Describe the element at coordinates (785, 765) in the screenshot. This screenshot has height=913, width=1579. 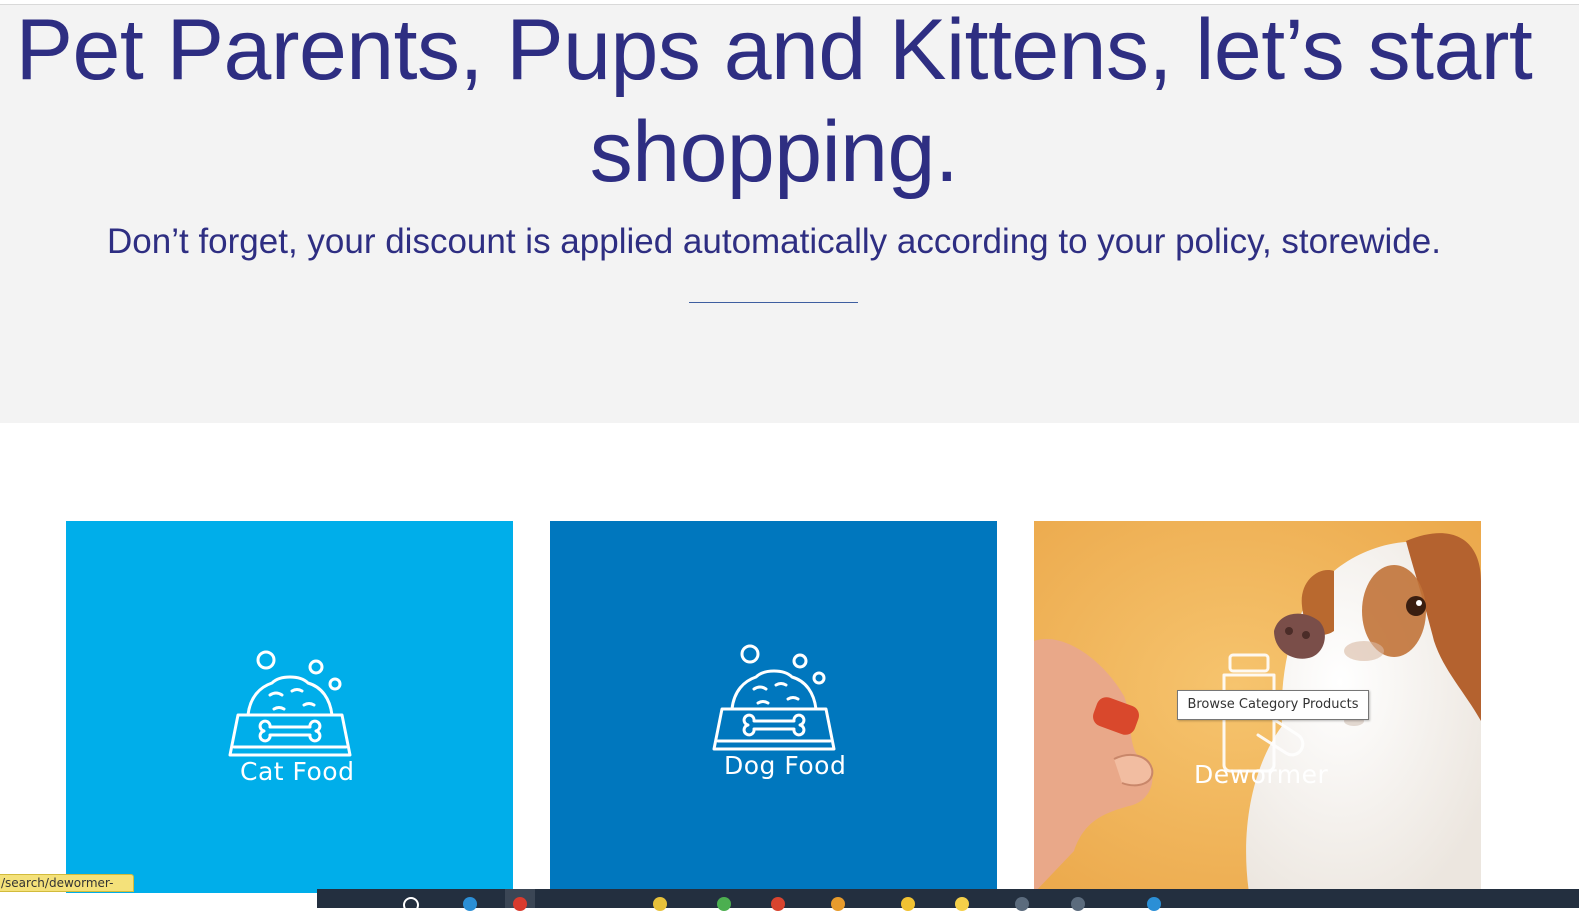
I see `category-label: Dog Food` at that location.